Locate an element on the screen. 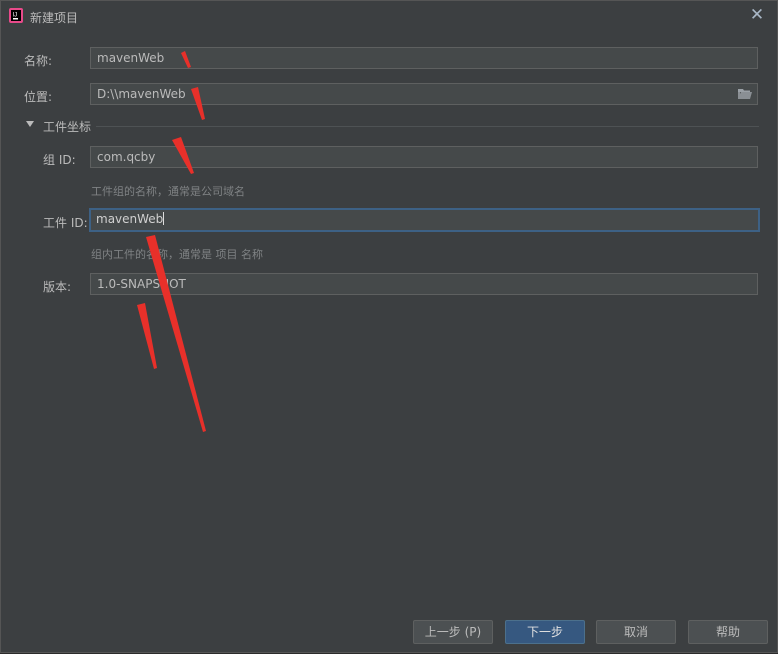  group-id-hint: 工件组的名称，通常是公司域名 is located at coordinates (168, 191).